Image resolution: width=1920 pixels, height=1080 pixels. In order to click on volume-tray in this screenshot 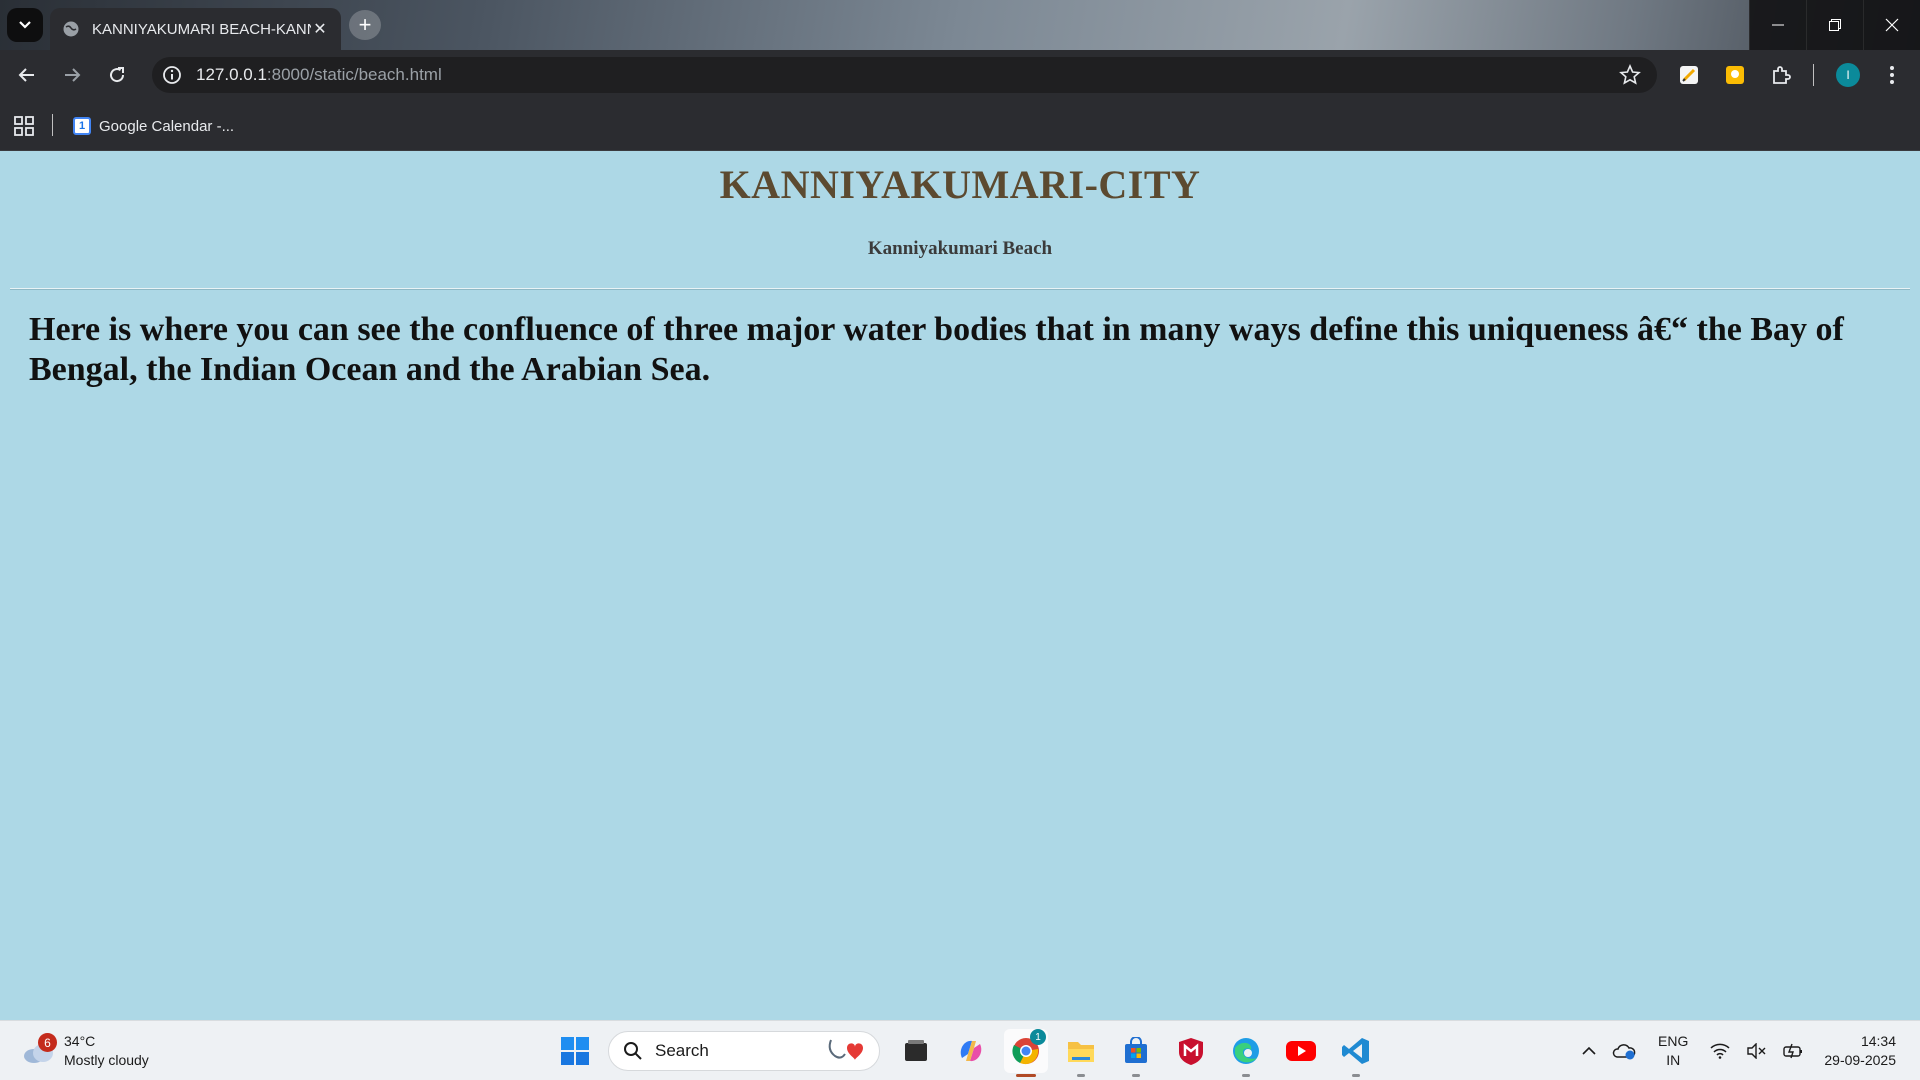, I will do `click(1756, 1051)`.